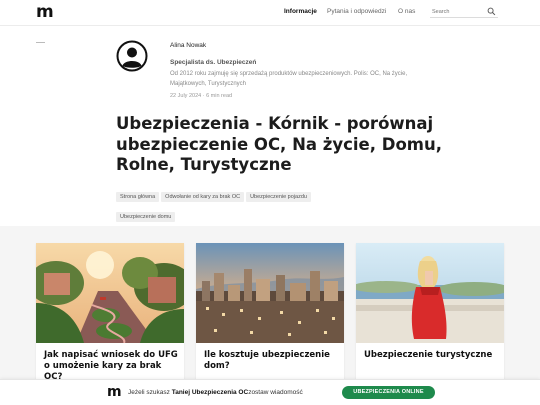 This screenshot has height=405, width=540. Describe the element at coordinates (270, 293) in the screenshot. I see `card-image-city` at that location.